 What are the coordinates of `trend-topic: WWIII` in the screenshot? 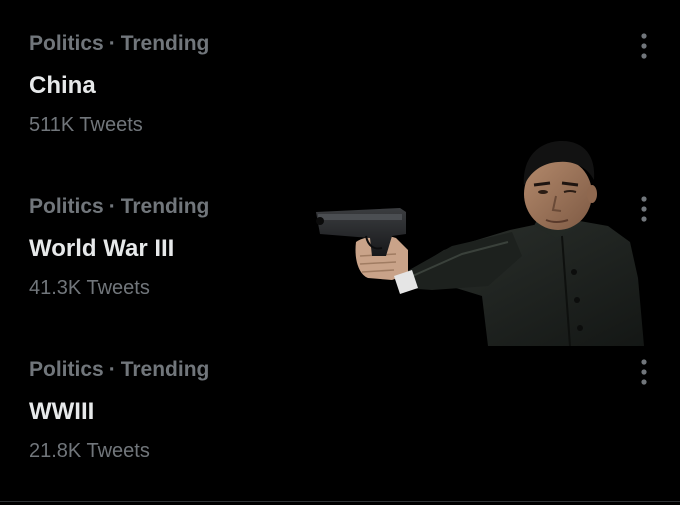 It's located at (61, 412).